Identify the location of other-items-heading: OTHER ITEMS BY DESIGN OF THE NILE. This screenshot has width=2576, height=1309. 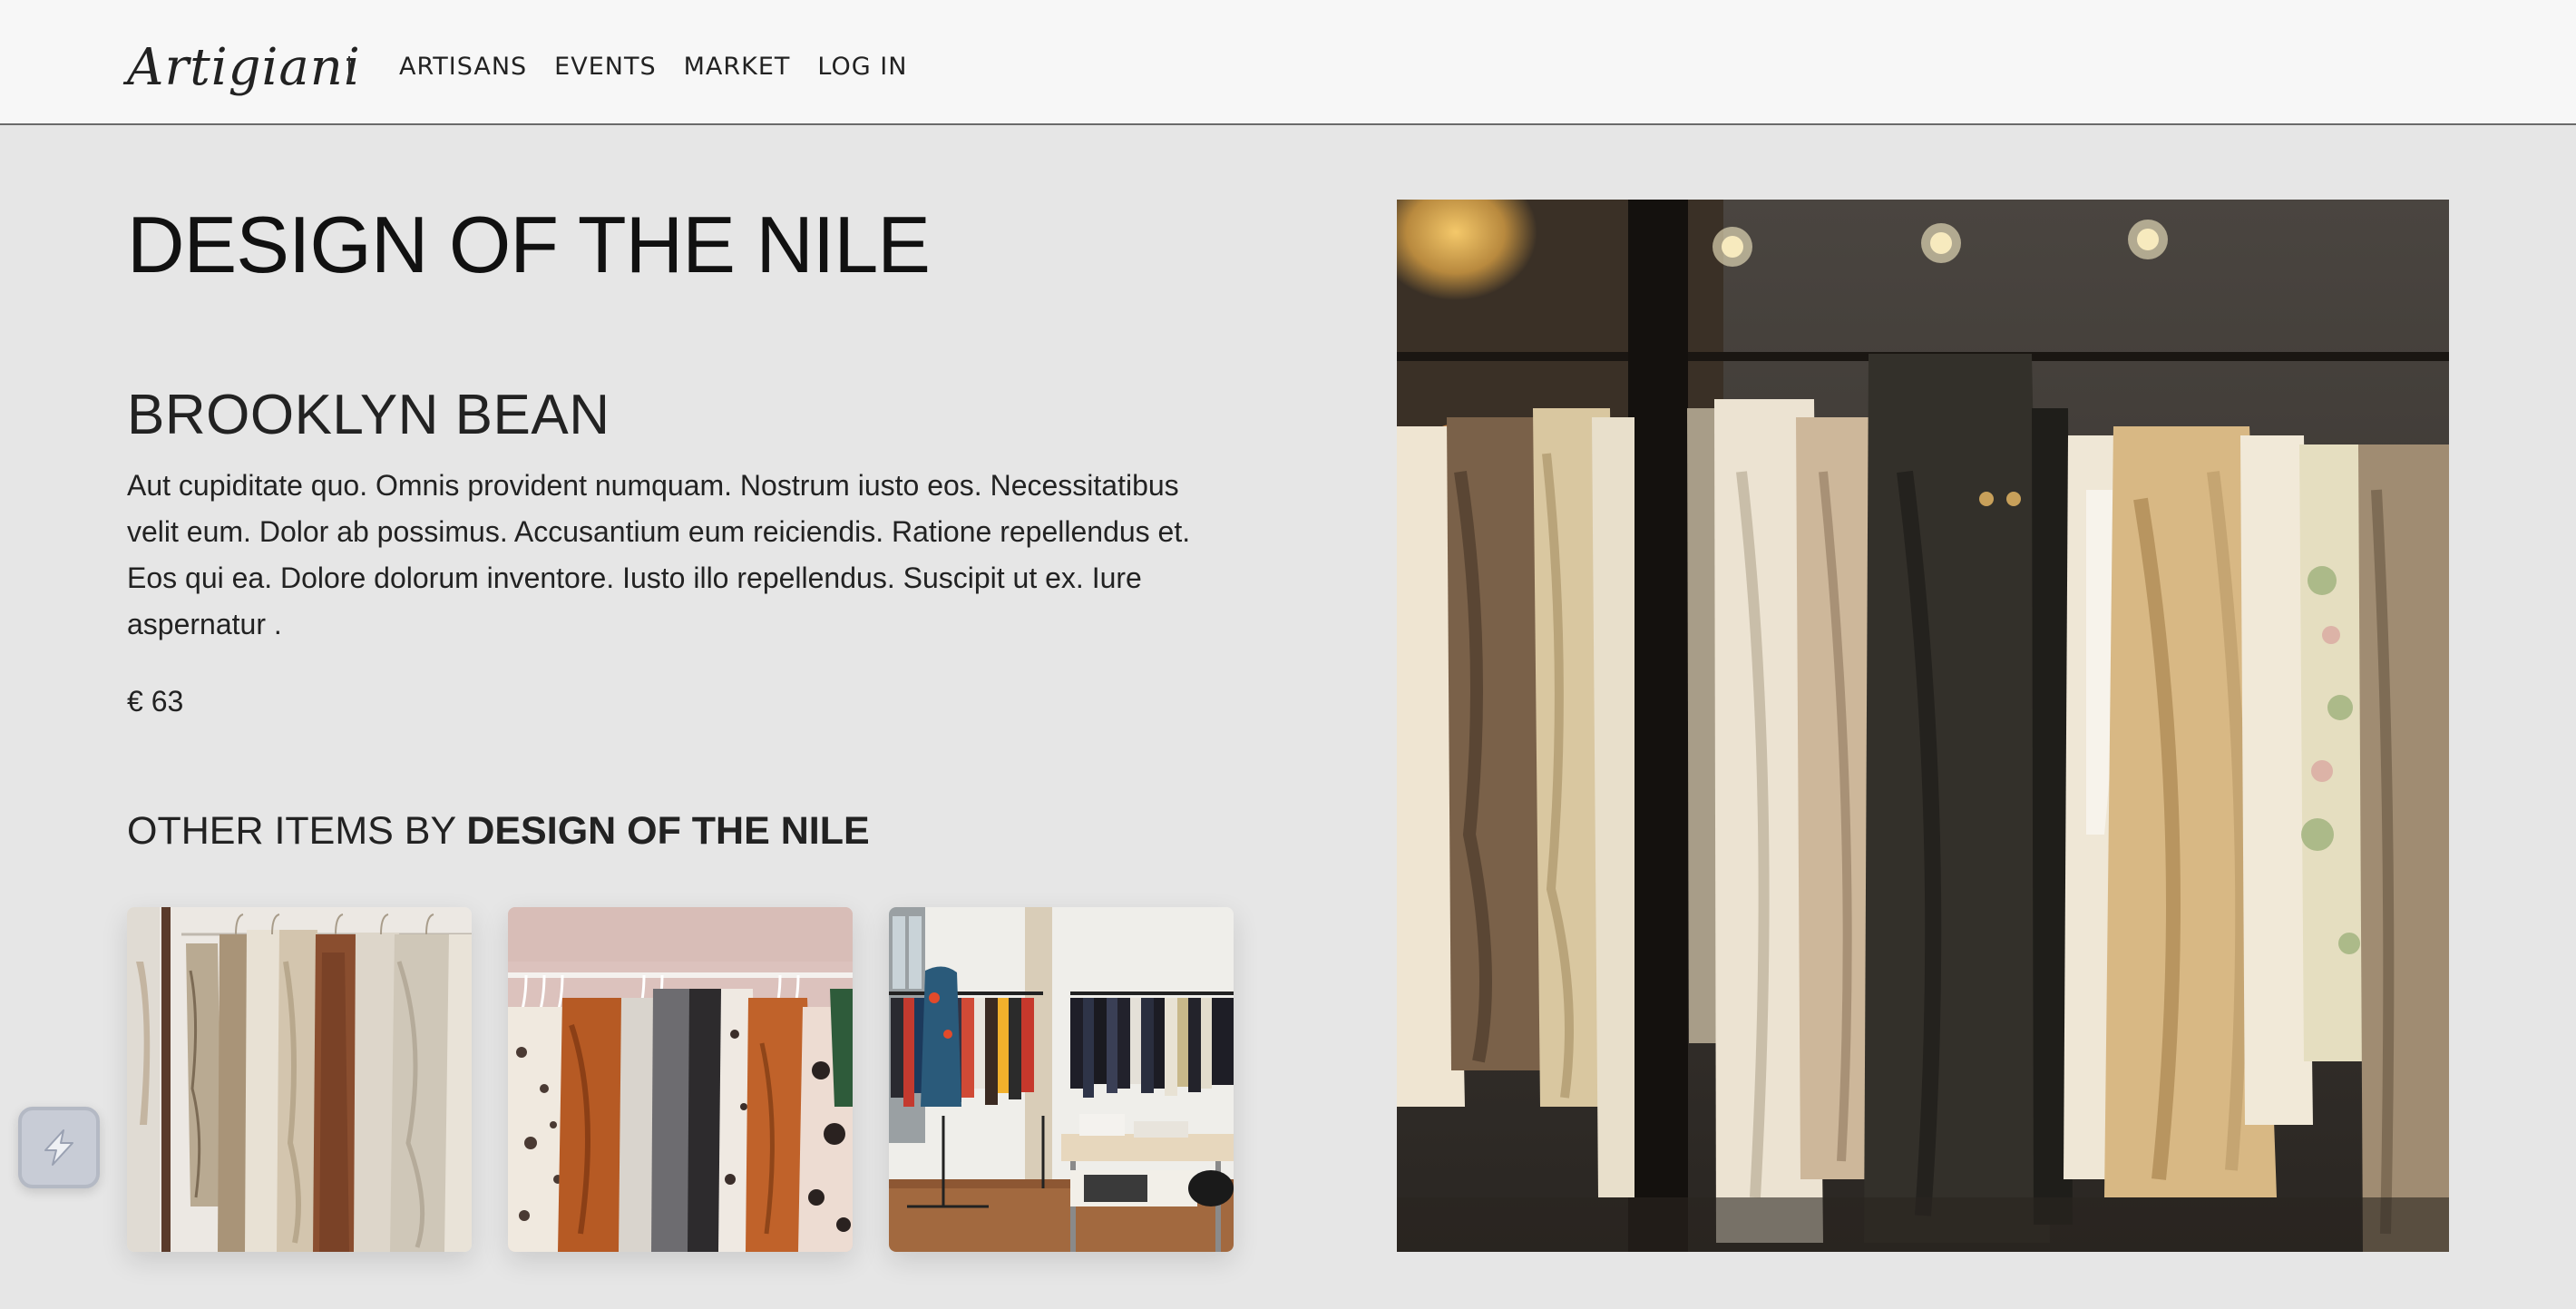
(498, 831).